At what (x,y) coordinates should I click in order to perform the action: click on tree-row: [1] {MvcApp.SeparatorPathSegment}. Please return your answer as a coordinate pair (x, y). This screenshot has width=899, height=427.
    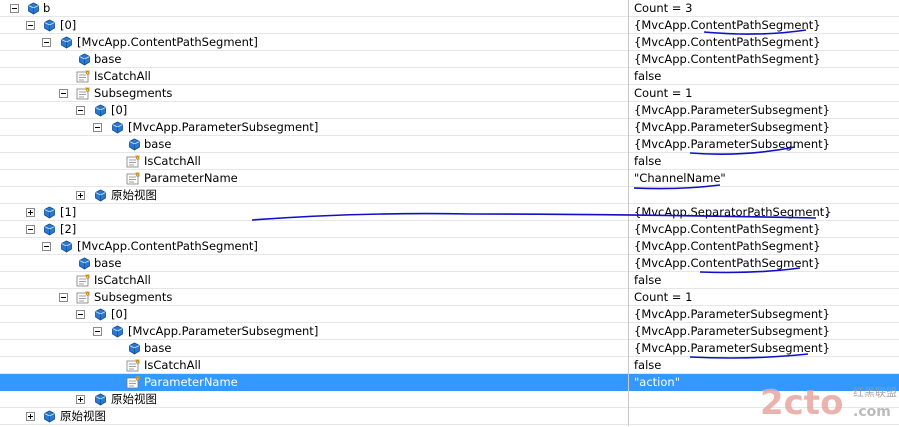
    Looking at the image, I should click on (449, 212).